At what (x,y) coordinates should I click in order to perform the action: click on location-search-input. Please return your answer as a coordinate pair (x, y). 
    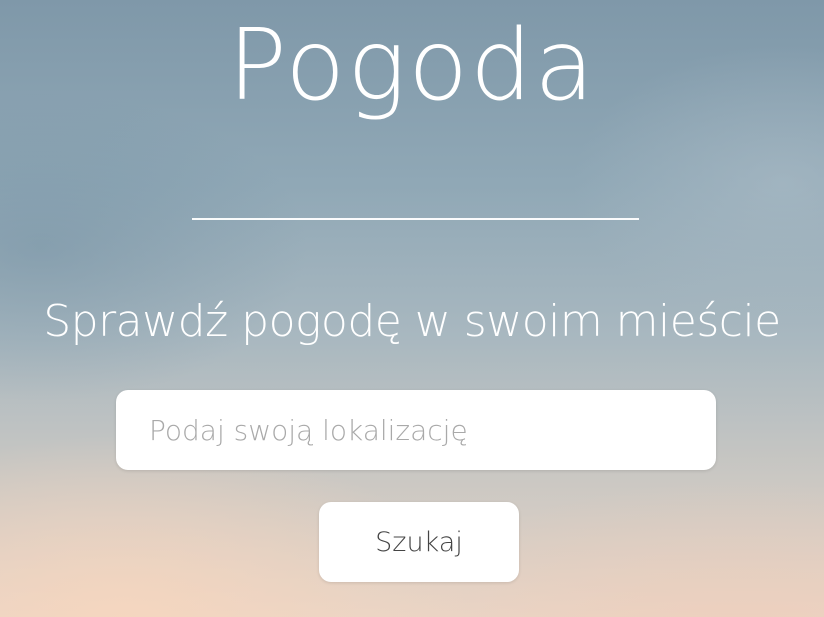
    Looking at the image, I should click on (416, 430).